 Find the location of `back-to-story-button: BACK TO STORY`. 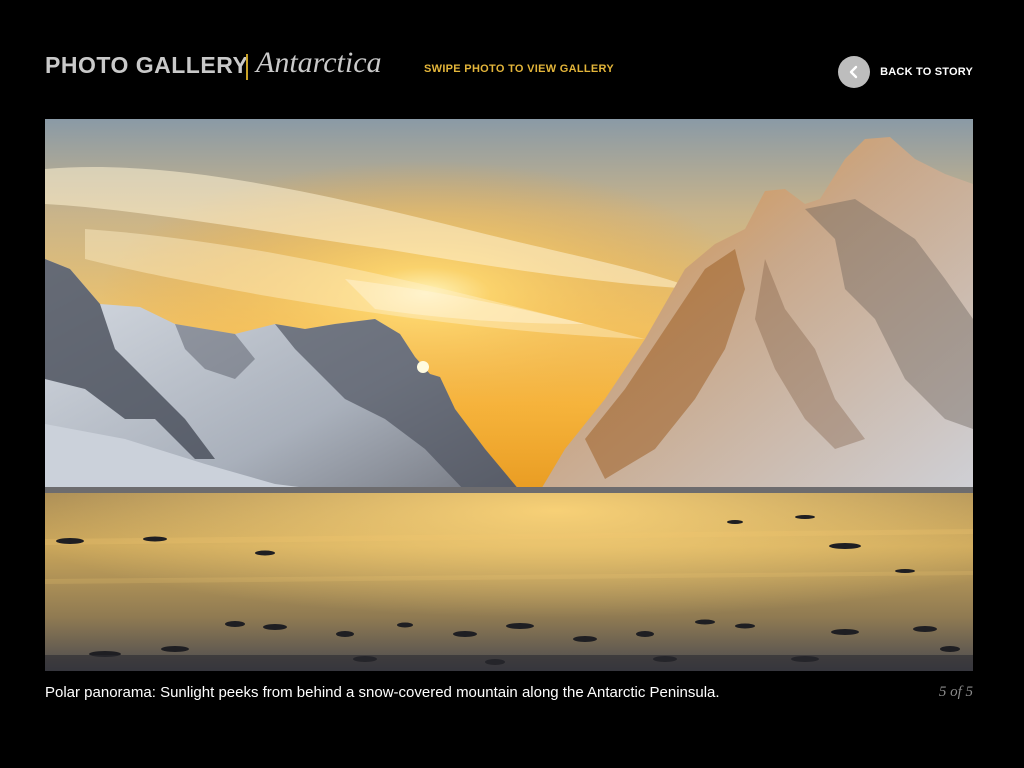

back-to-story-button: BACK TO STORY is located at coordinates (905, 72).